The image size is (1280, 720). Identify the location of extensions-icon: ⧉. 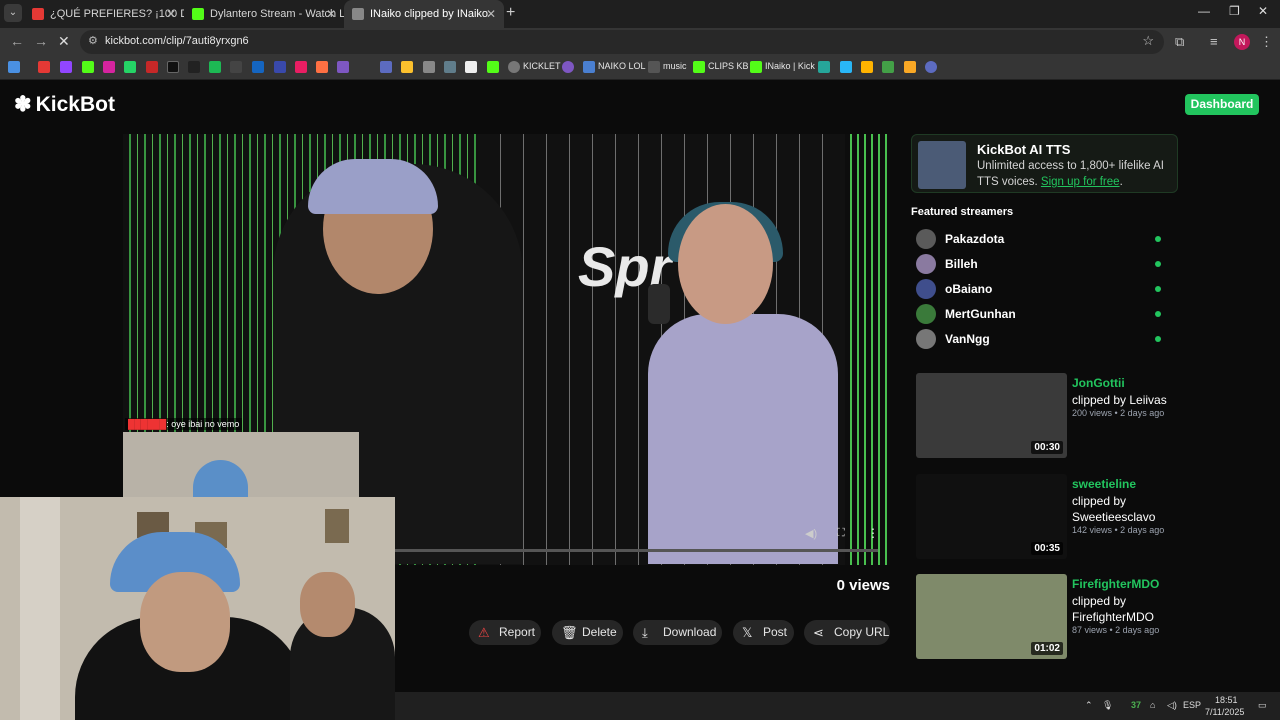
(1179, 42).